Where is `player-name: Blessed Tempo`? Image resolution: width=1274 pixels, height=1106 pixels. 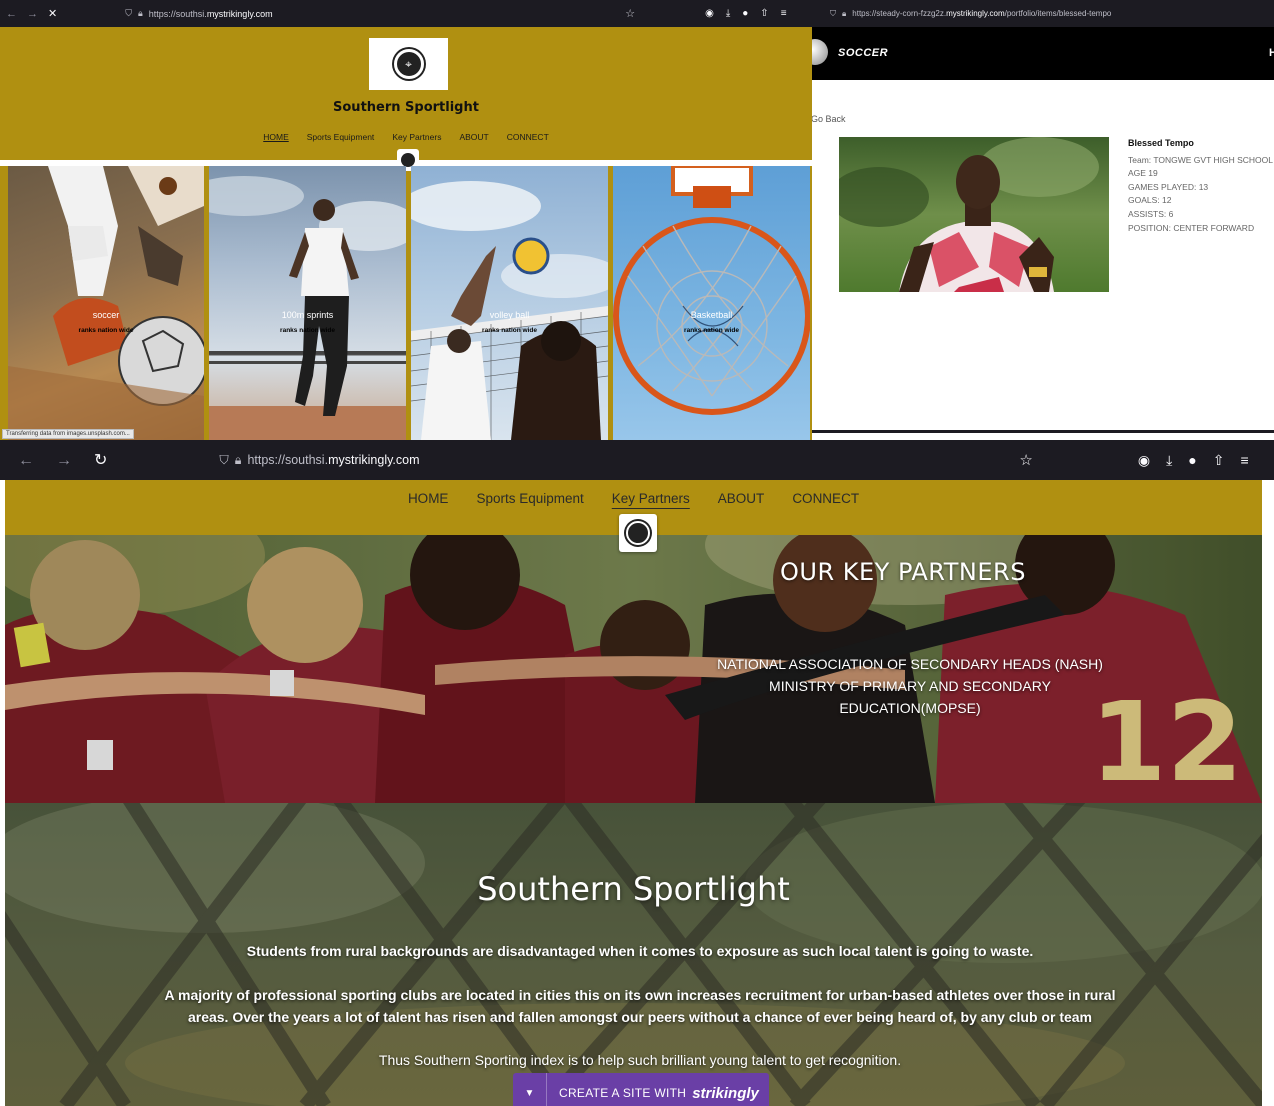
player-name: Blessed Tempo is located at coordinates (1161, 143).